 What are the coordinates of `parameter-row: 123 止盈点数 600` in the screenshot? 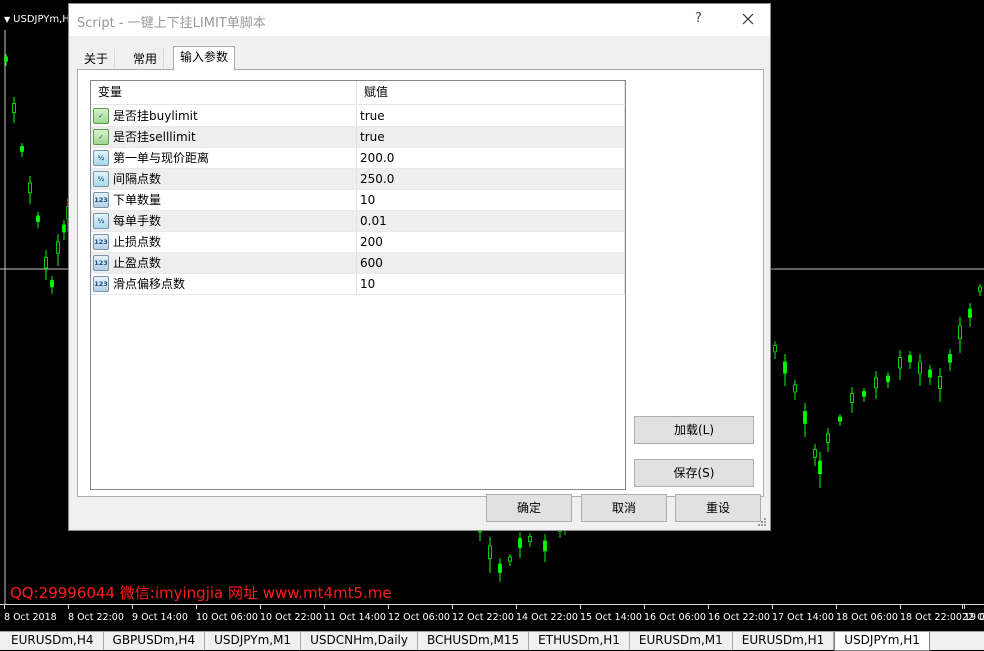 It's located at (358, 263).